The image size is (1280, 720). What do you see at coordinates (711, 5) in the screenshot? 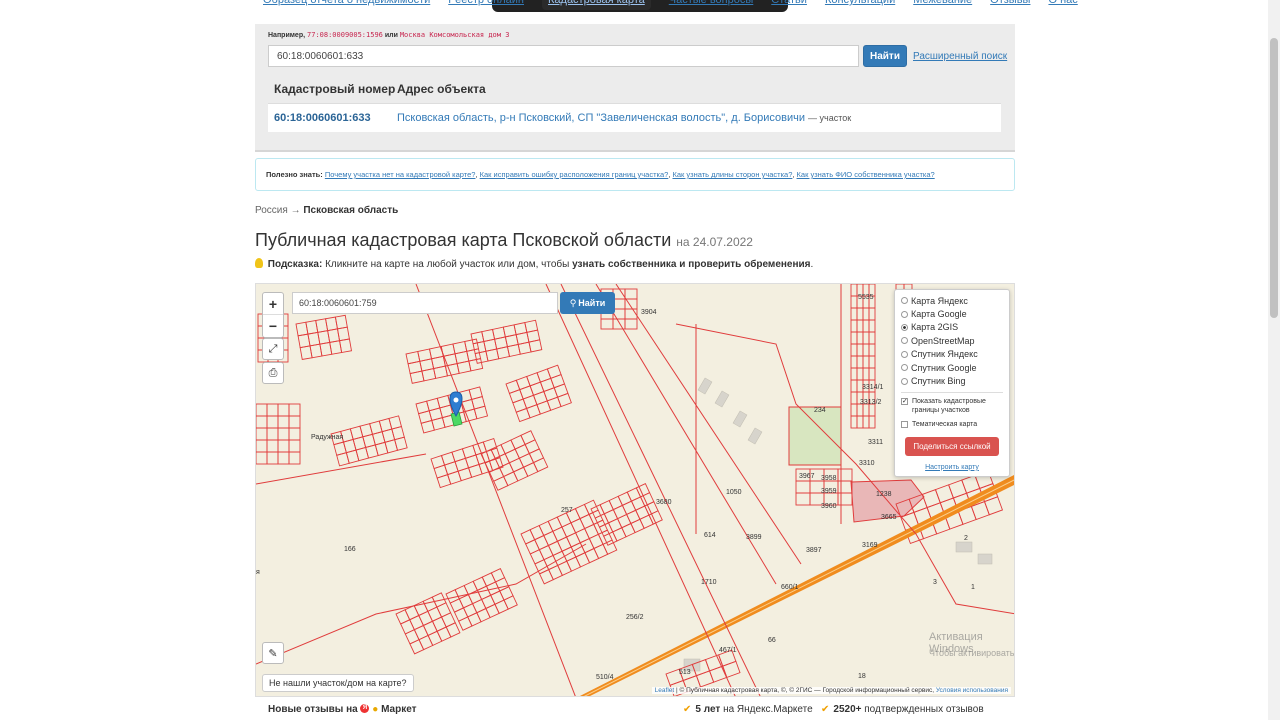
I see `nav-item-faq: Частые вопросы` at bounding box center [711, 5].